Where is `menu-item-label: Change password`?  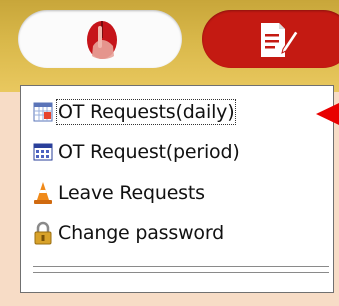 menu-item-label: Change password is located at coordinates (141, 233).